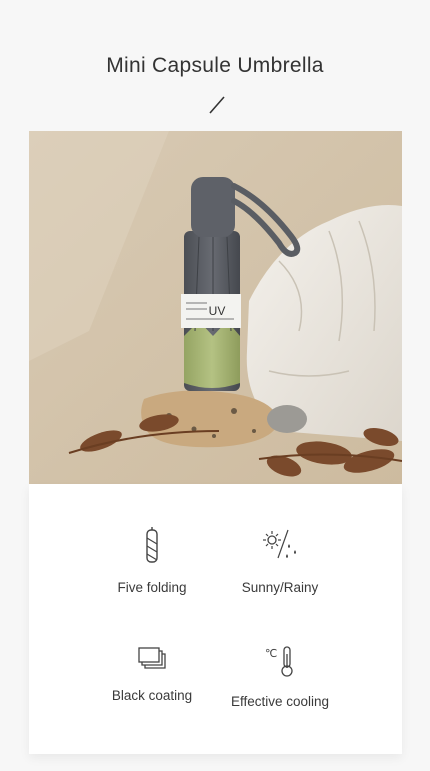 Image resolution: width=430 pixels, height=771 pixels. I want to click on slash-divider-icon, so click(217, 105).